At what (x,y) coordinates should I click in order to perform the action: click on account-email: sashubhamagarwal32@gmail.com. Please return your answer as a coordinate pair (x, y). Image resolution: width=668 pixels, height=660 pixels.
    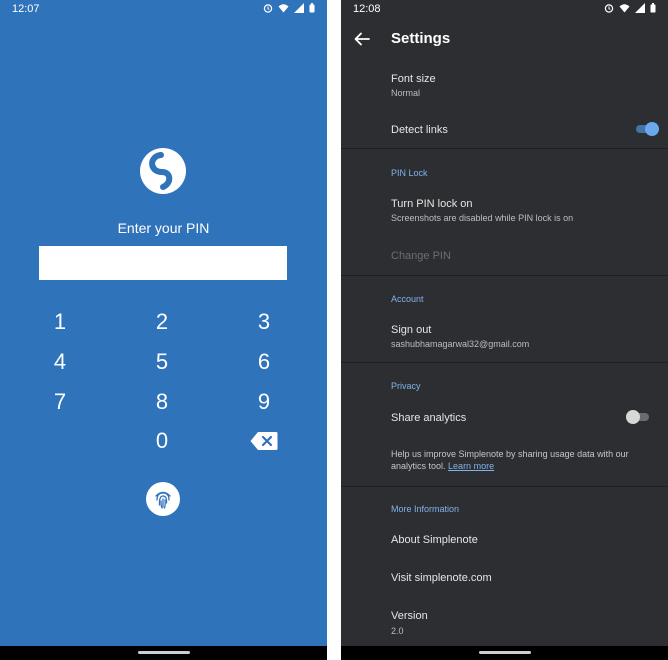
    Looking at the image, I should click on (460, 344).